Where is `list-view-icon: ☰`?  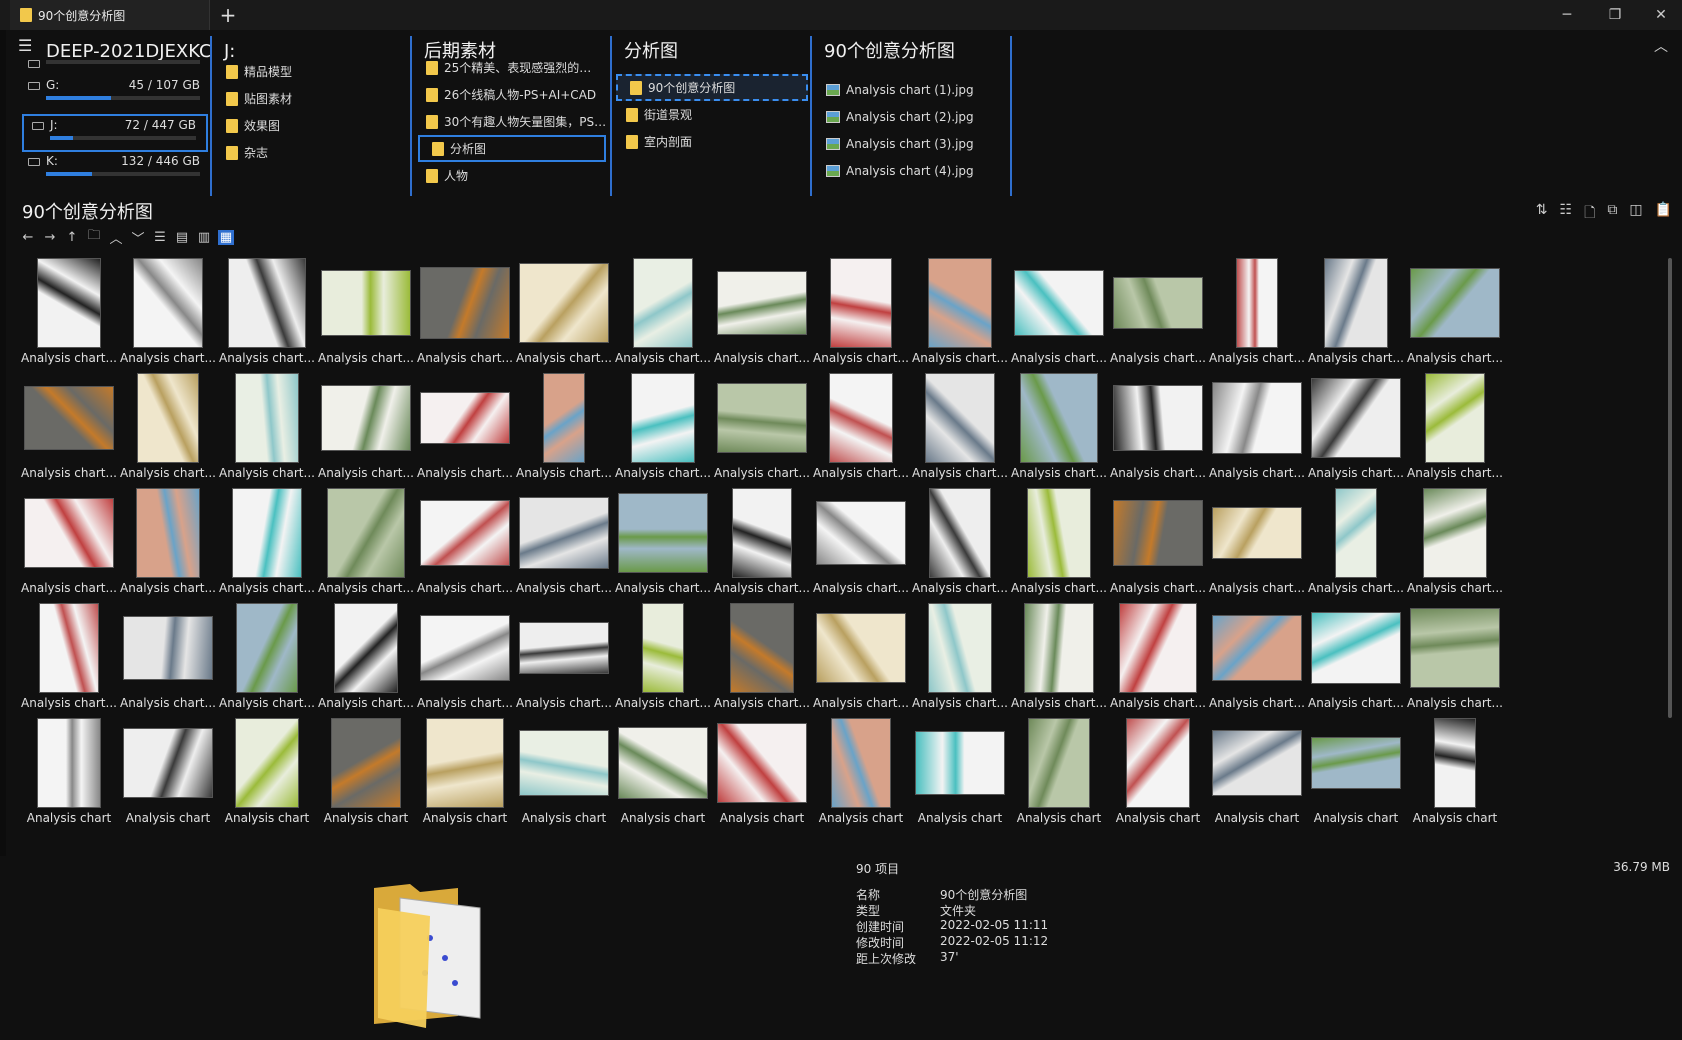 list-view-icon: ☰ is located at coordinates (160, 237).